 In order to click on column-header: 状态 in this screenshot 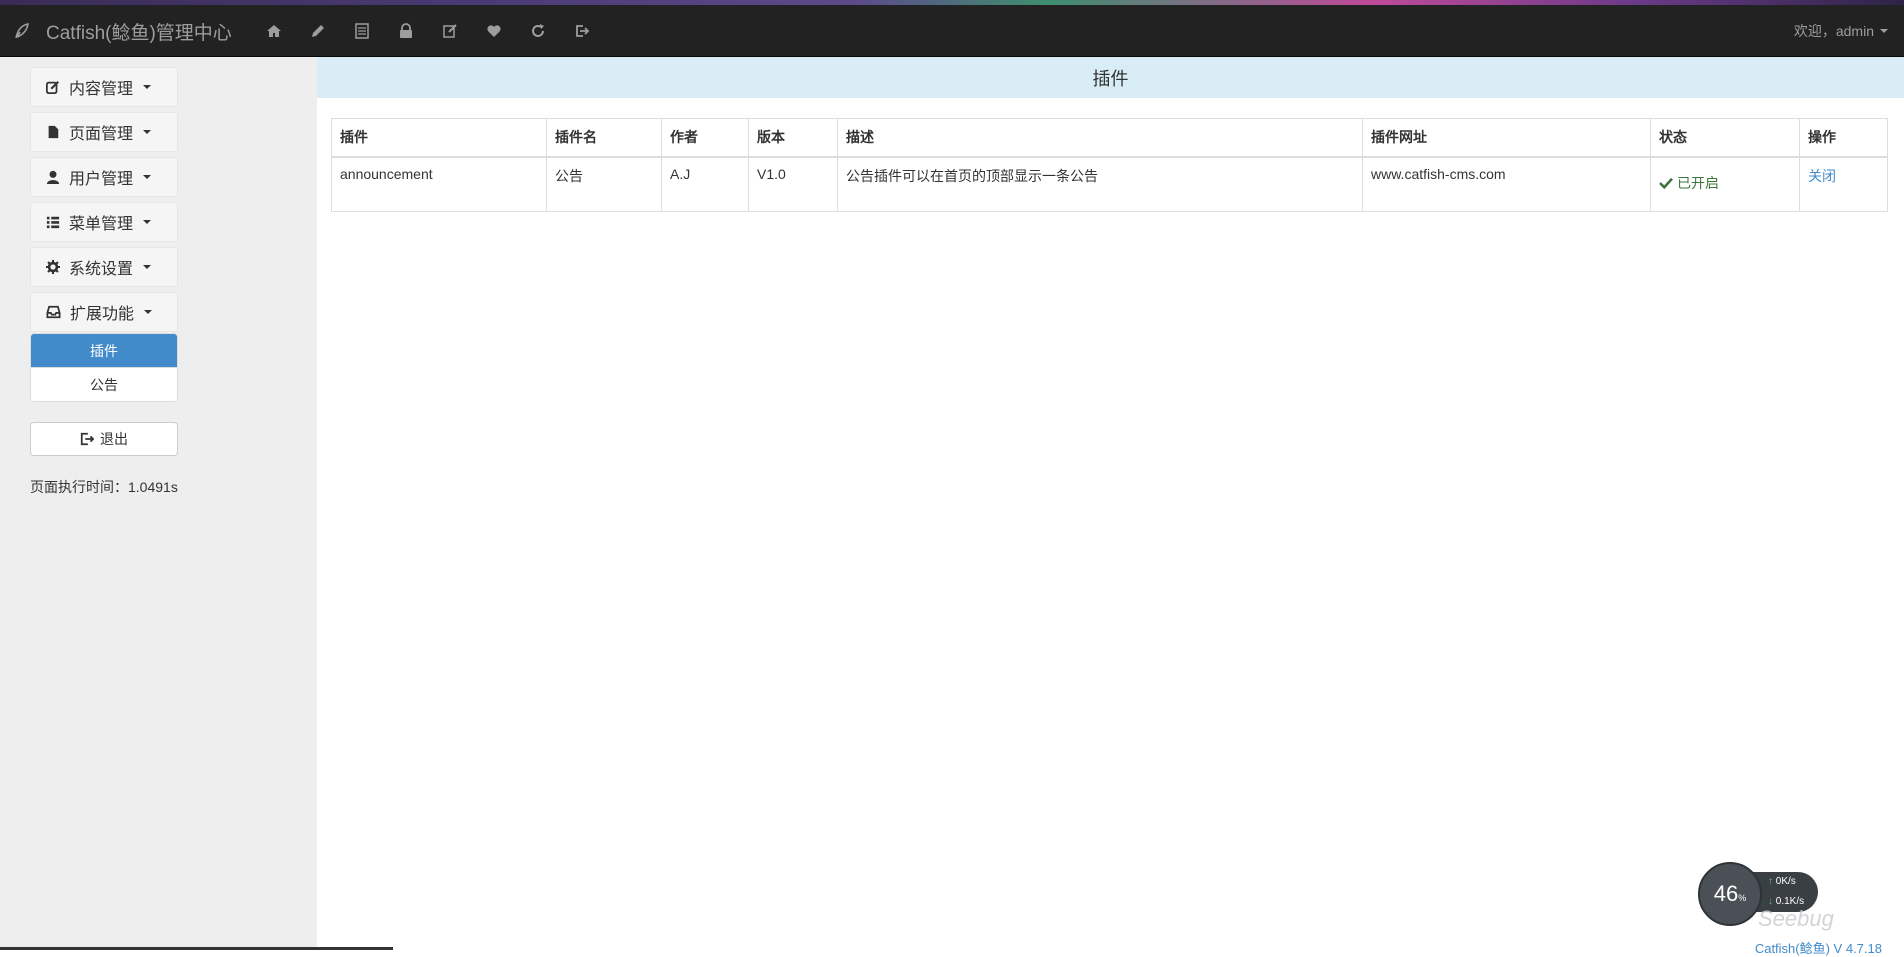, I will do `click(1725, 138)`.